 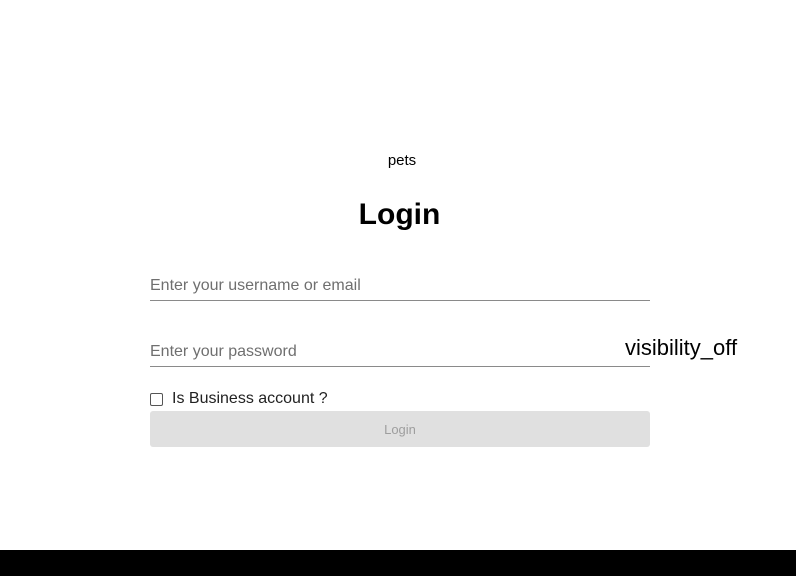 I want to click on visibility-off-icon: visibility_off, so click(x=681, y=348).